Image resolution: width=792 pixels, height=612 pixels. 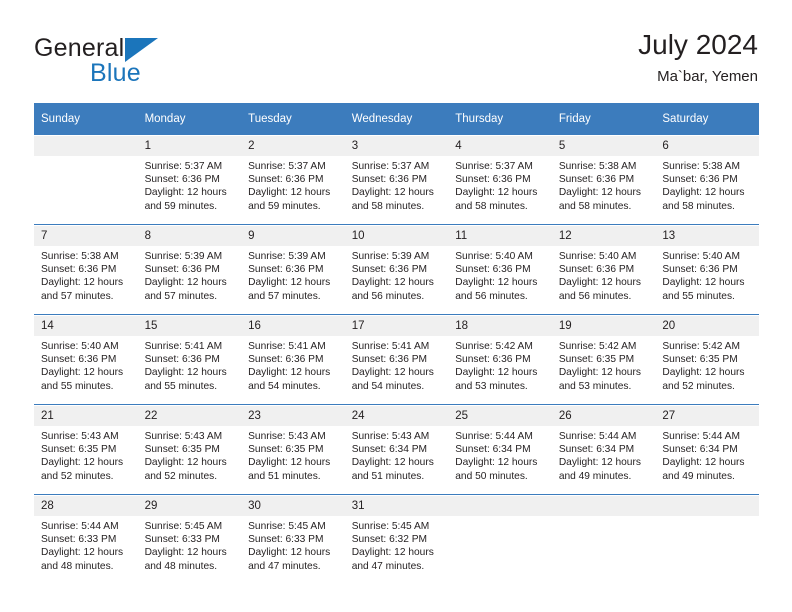 I want to click on daylight-text-line2: and 48 minutes., so click(x=77, y=566).